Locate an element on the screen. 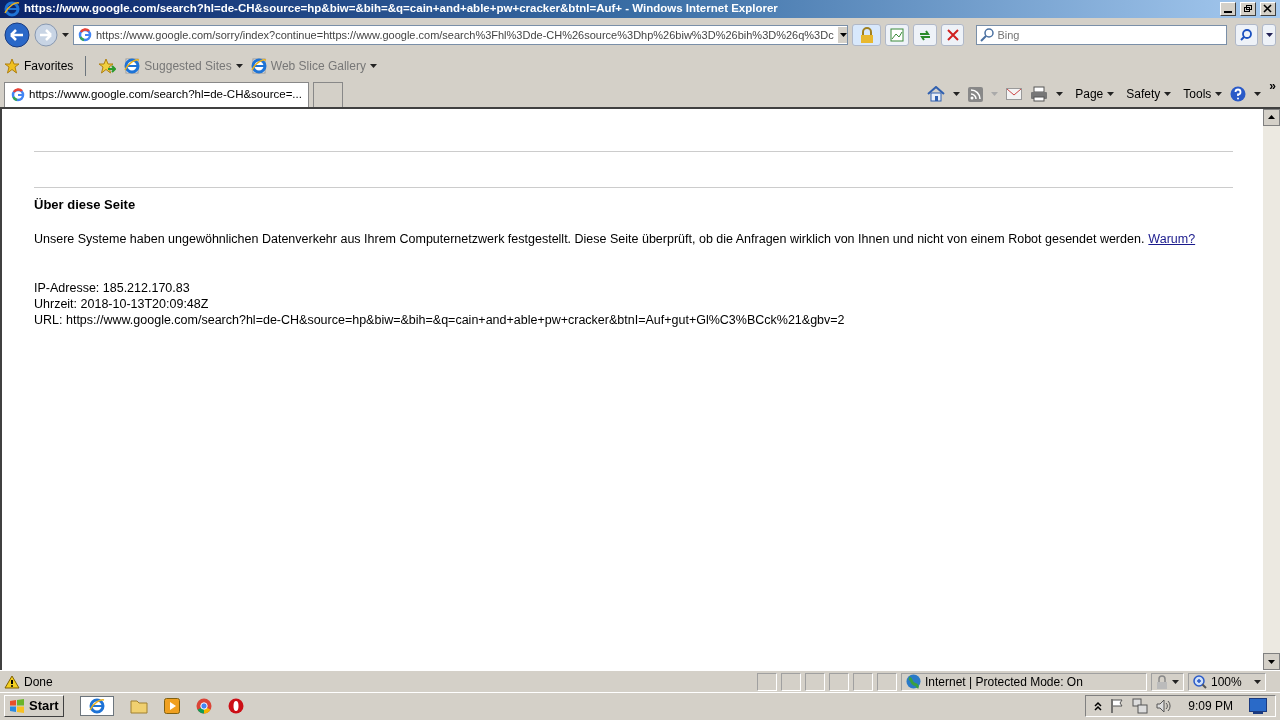 The width and height of the screenshot is (1280, 720). close-icon is located at coordinates (1268, 9).